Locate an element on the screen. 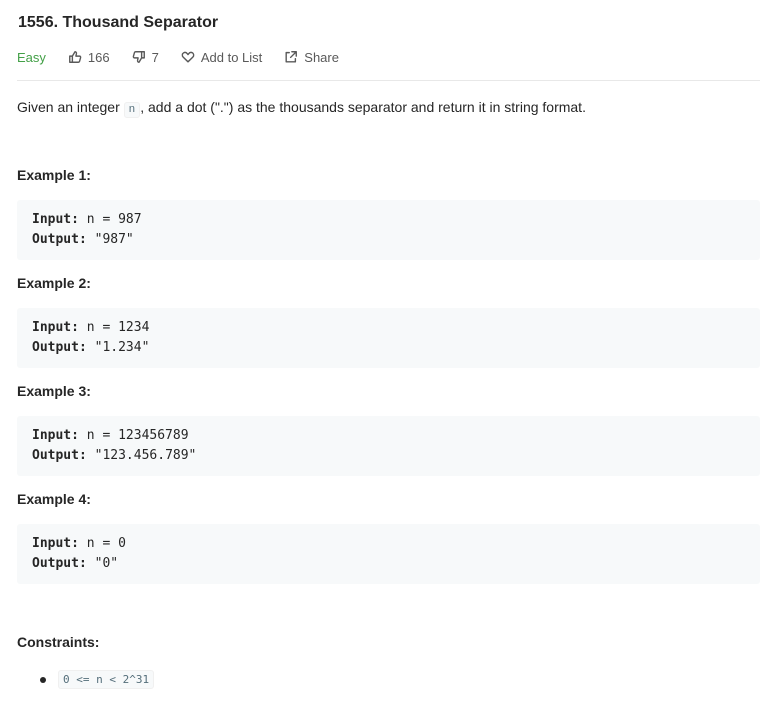 This screenshot has height=701, width=779. constraints-title: Constraints: is located at coordinates (58, 642).